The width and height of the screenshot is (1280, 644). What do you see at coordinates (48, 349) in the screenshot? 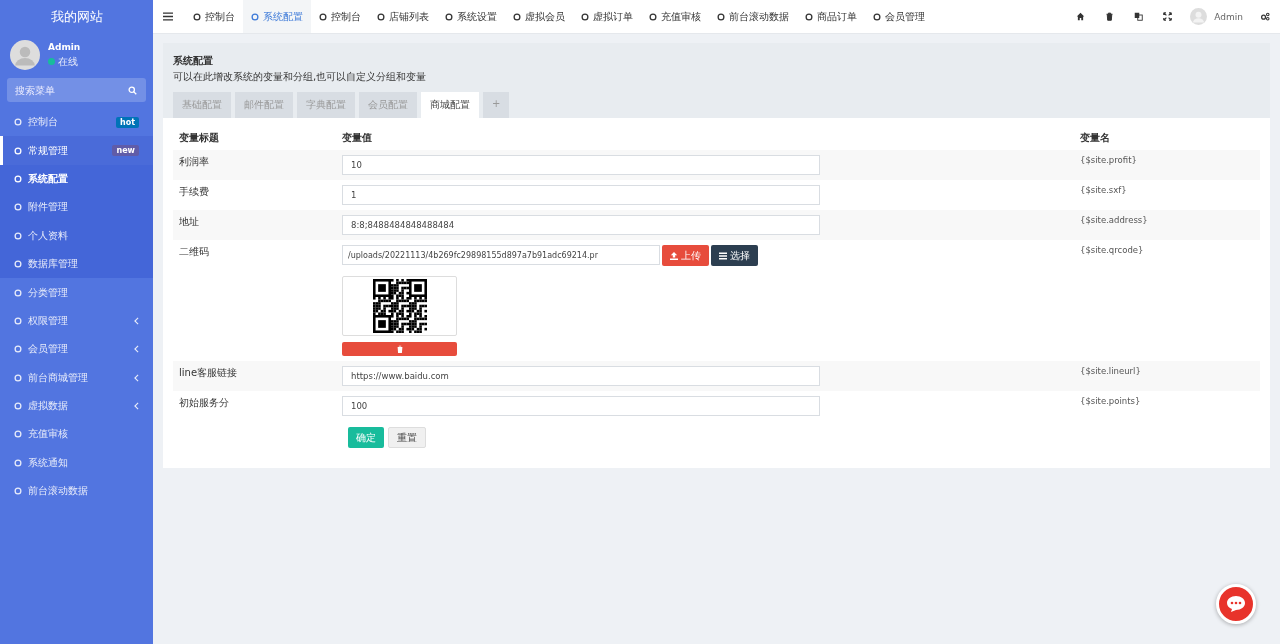
I see `menu-label: 会员管理` at bounding box center [48, 349].